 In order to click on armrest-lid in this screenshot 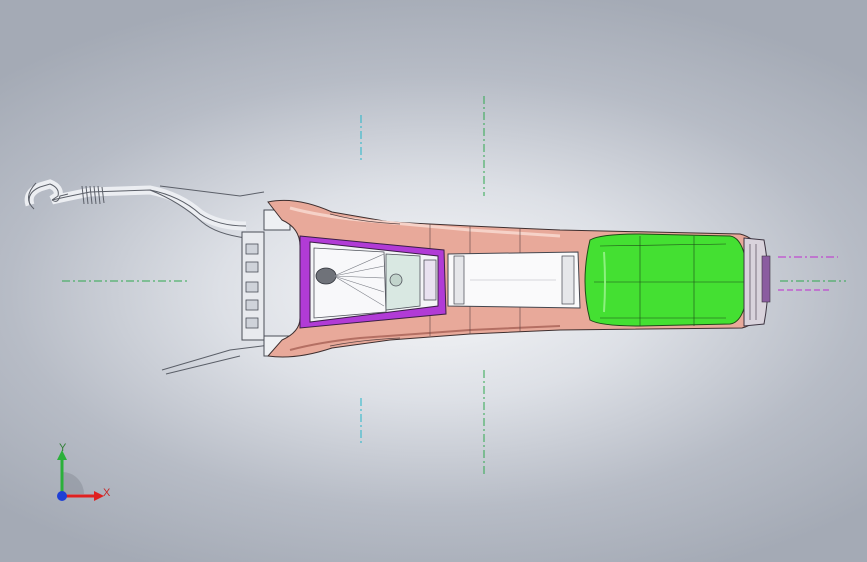, I will do `click(666, 280)`.